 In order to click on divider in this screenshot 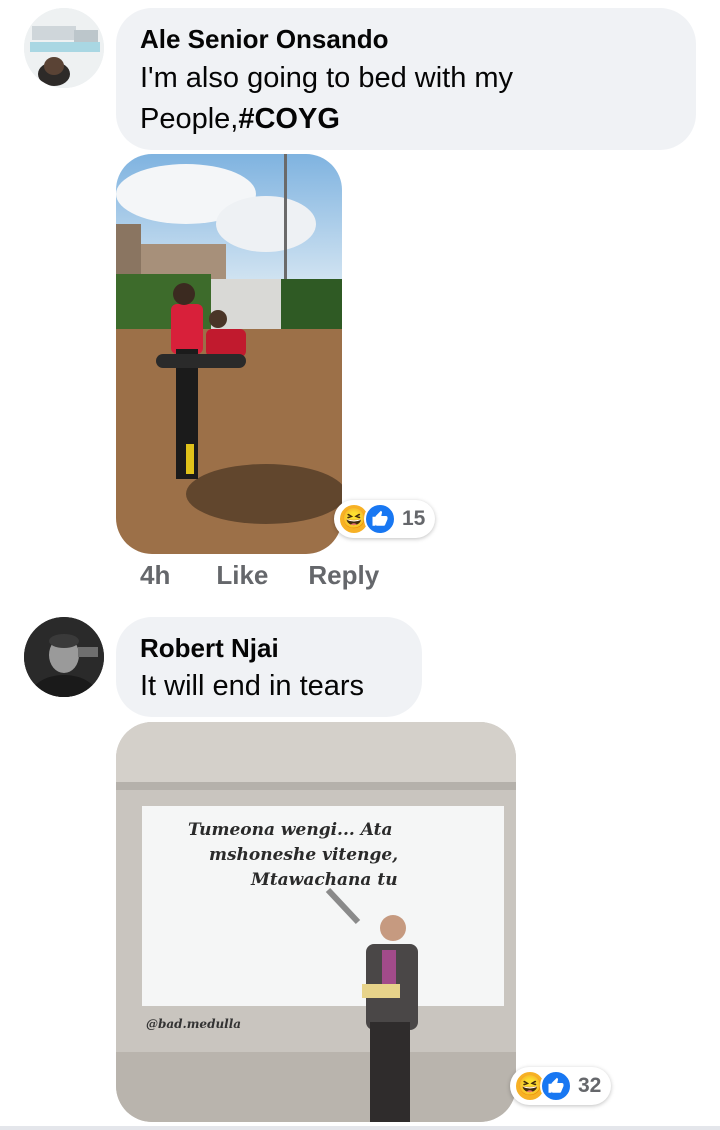, I will do `click(360, 1128)`.